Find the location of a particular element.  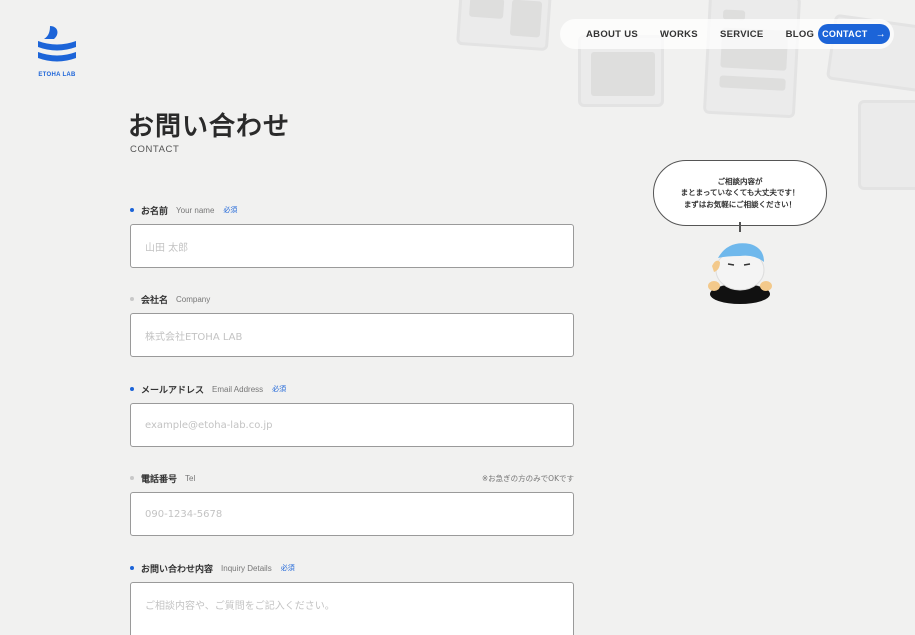

page-title: お問い合わせ is located at coordinates (209, 127).